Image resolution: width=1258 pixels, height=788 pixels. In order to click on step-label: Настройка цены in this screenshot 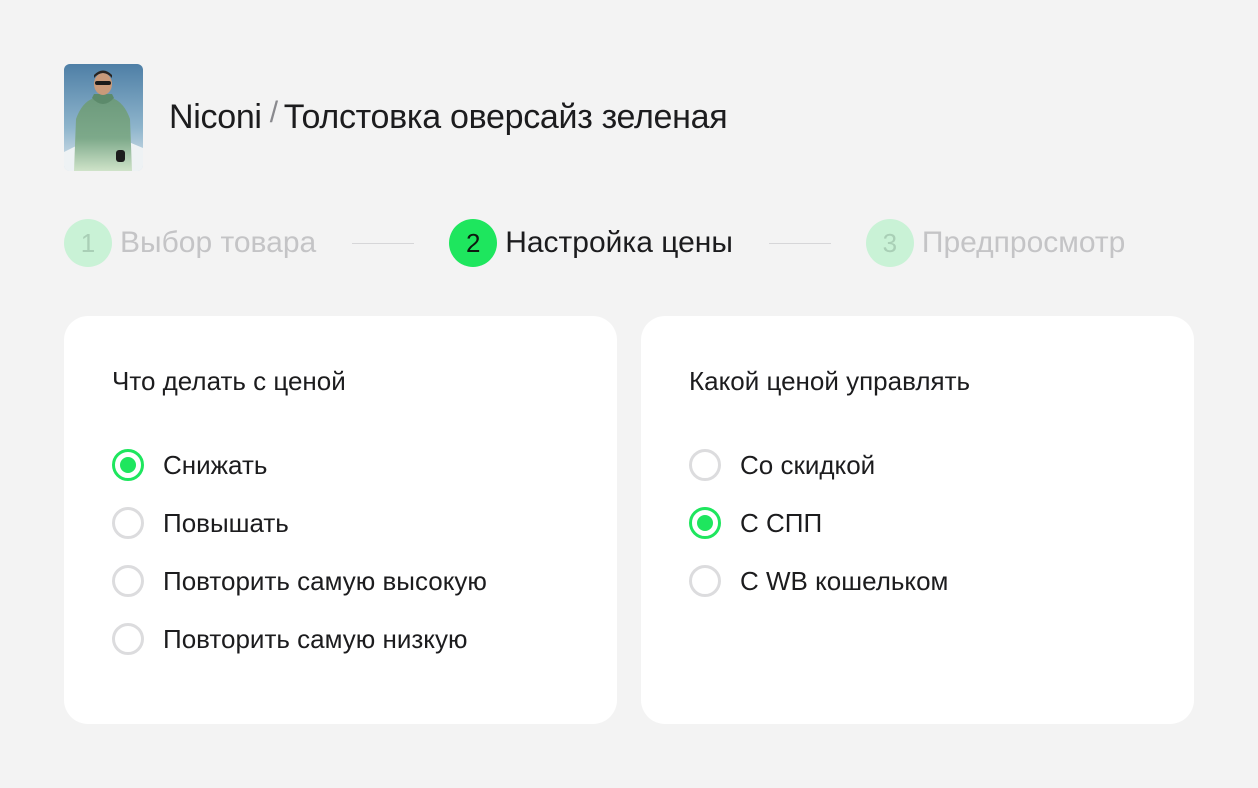, I will do `click(619, 242)`.